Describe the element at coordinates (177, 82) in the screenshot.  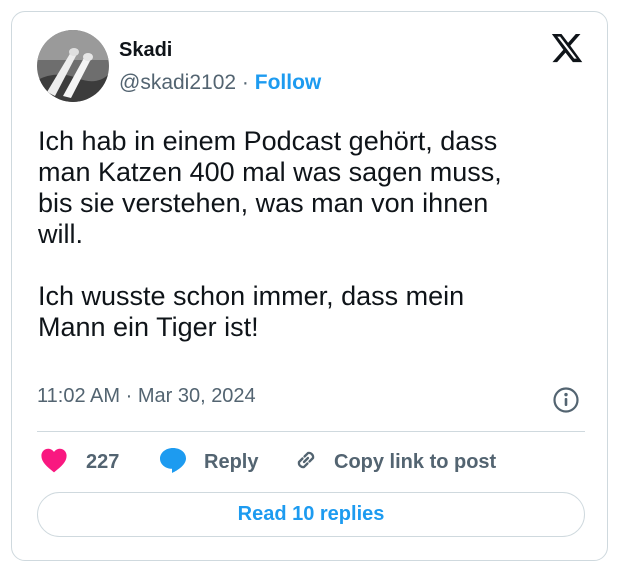
I see `author-handle: @skadi2102` at that location.